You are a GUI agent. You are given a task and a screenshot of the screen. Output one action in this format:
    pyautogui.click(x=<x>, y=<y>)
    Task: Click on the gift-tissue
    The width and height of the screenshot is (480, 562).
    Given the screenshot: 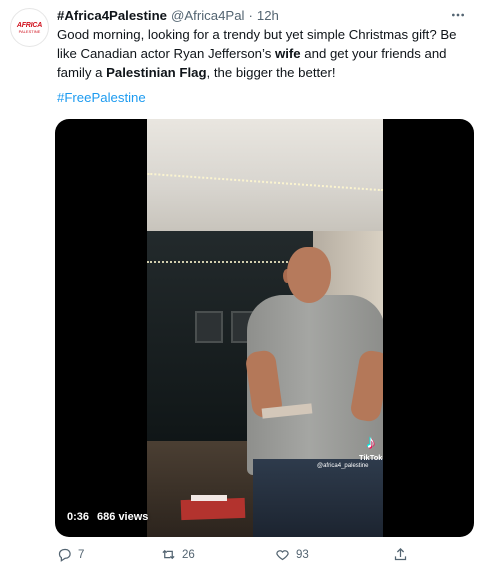 What is the action you would take?
    pyautogui.click(x=209, y=498)
    